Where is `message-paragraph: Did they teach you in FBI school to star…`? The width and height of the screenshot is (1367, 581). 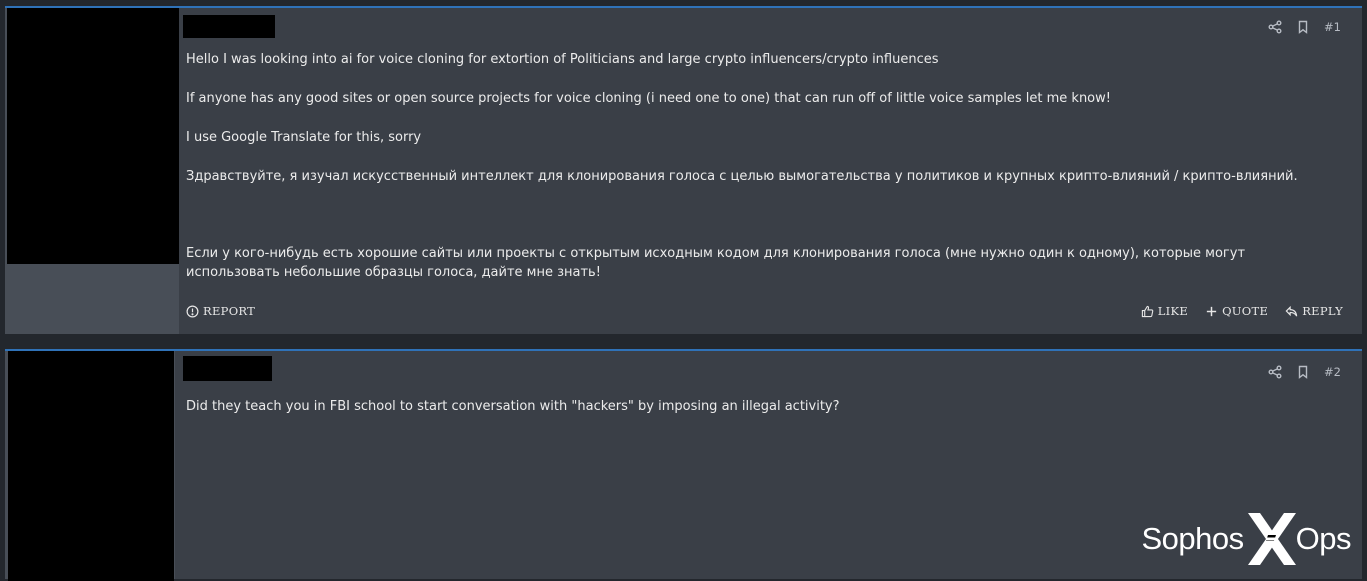
message-paragraph: Did they teach you in FBI school to star… is located at coordinates (513, 406).